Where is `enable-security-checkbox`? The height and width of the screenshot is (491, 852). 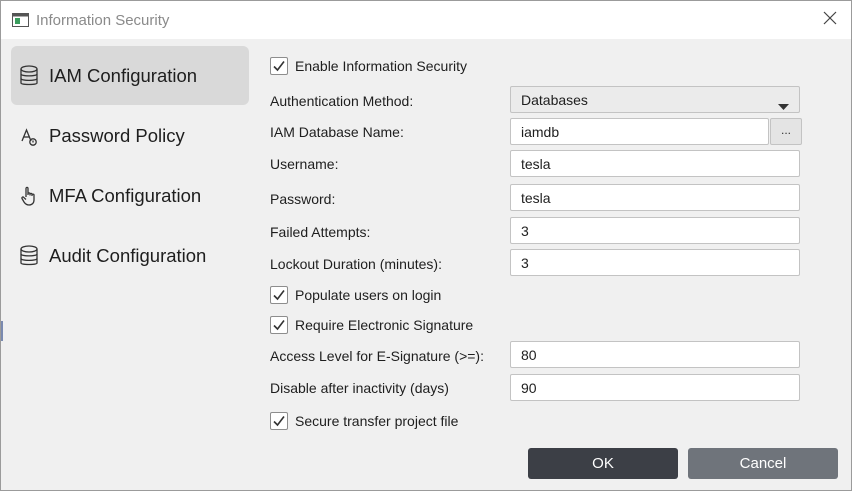 enable-security-checkbox is located at coordinates (279, 66).